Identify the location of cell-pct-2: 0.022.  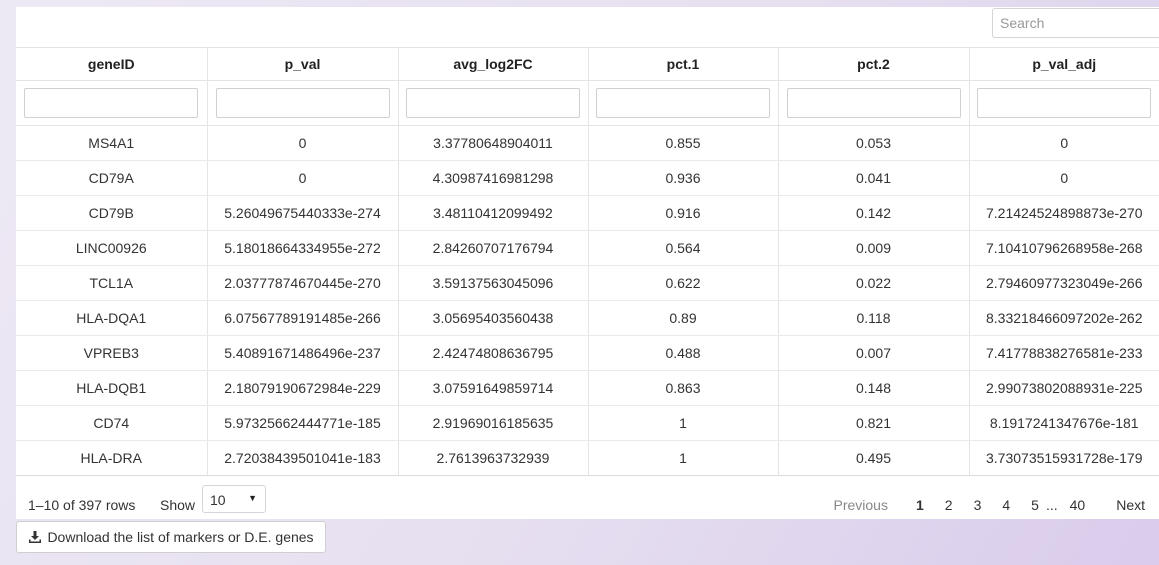
(874, 283).